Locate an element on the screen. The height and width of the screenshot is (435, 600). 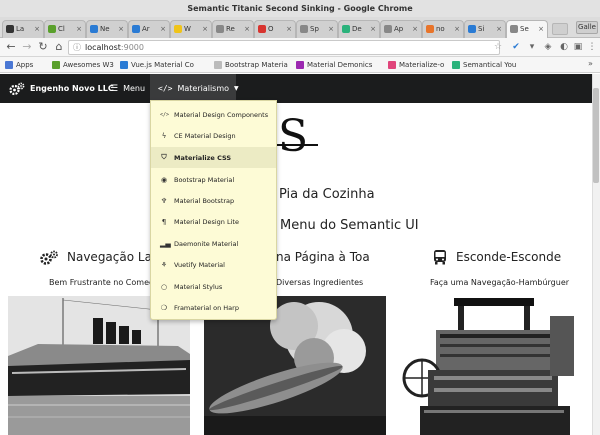
url-port: :9000 is located at coordinates (132, 47).